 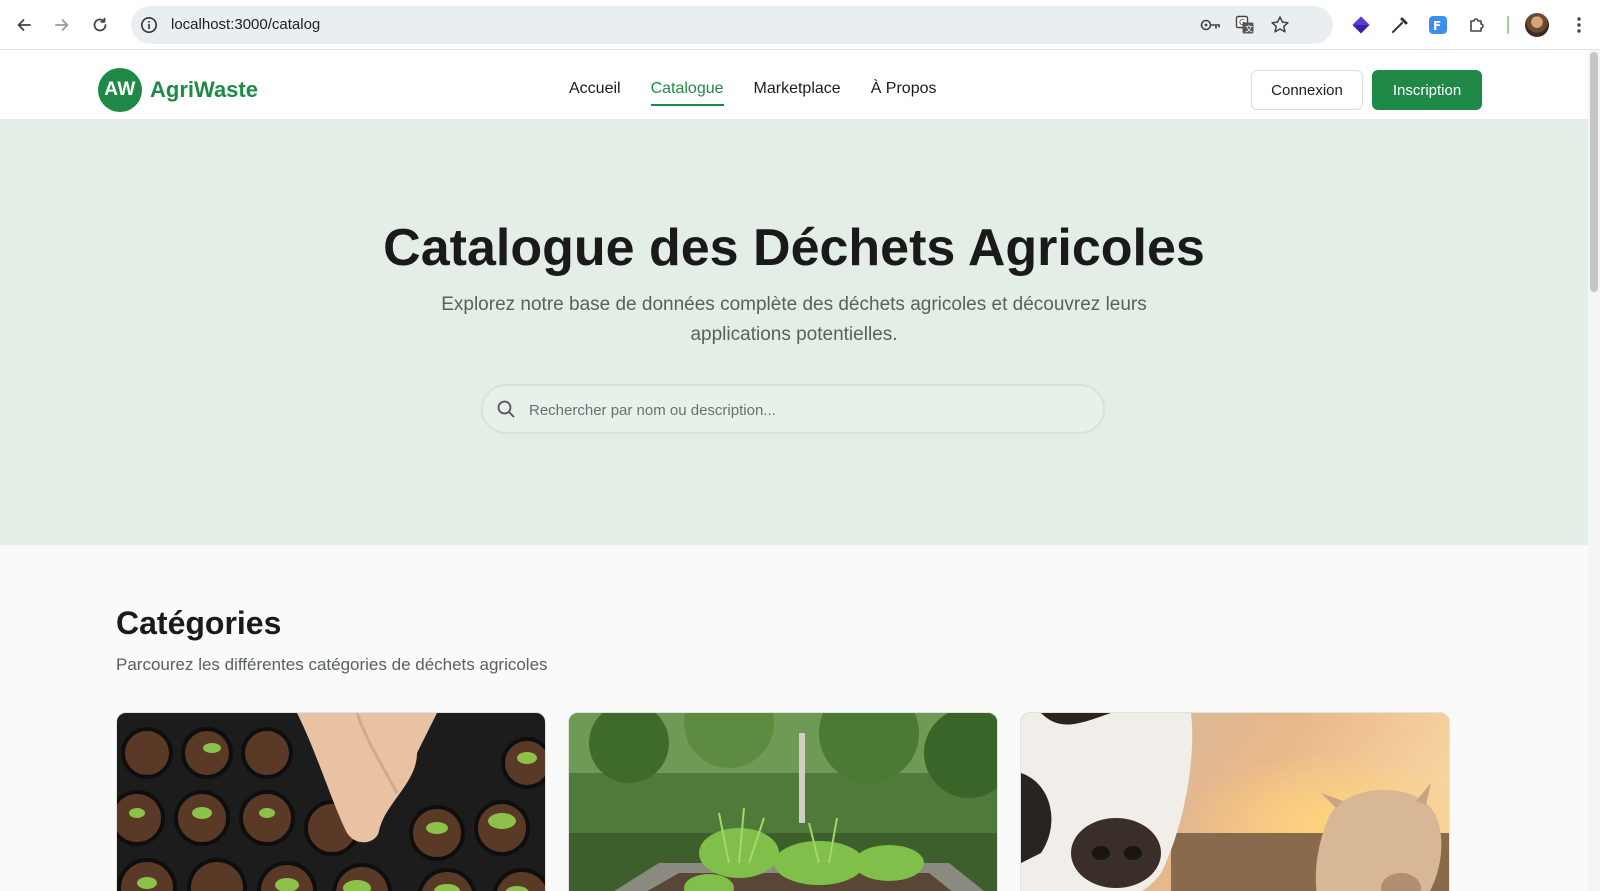 What do you see at coordinates (797, 93) in the screenshot?
I see `nav-link-marketplace: Marketplace` at bounding box center [797, 93].